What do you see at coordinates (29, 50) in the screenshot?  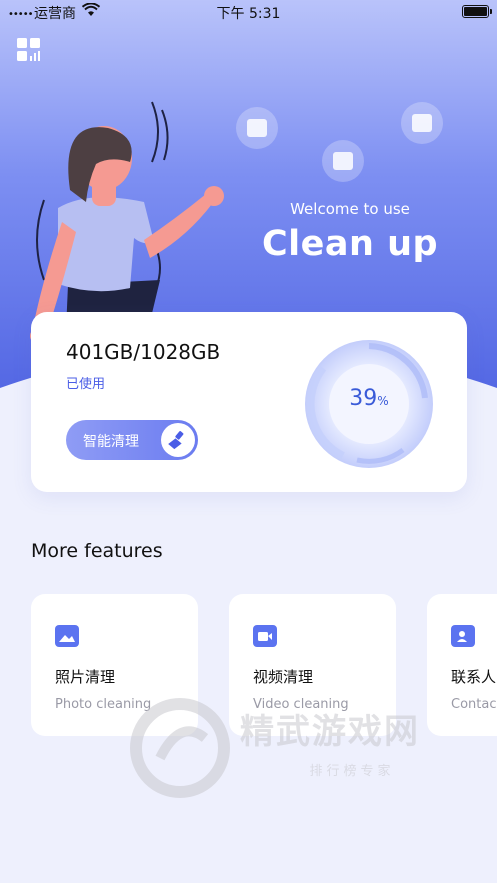 I see `grid-menu-icon` at bounding box center [29, 50].